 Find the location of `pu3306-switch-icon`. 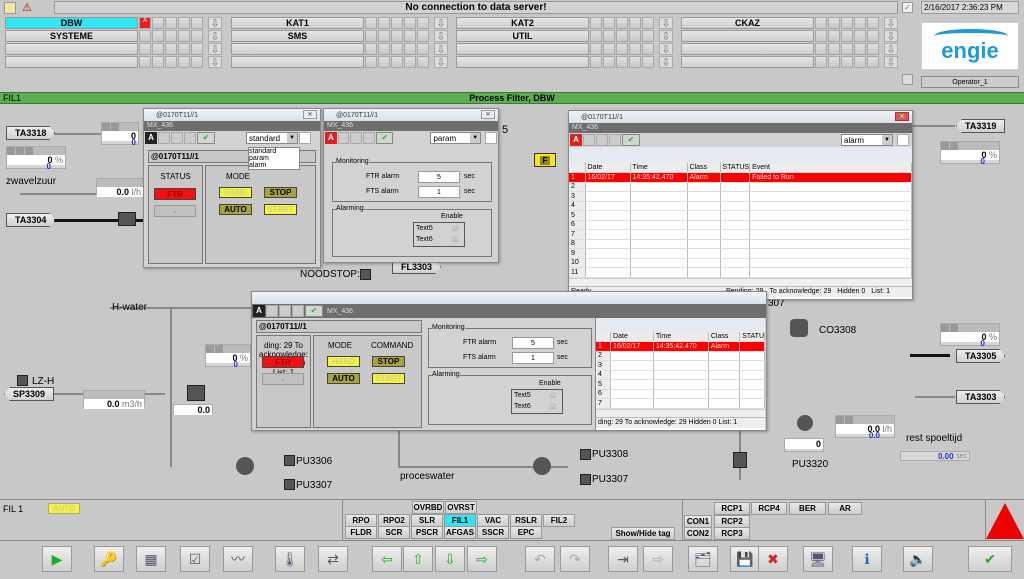

pu3306-switch-icon is located at coordinates (289, 460).